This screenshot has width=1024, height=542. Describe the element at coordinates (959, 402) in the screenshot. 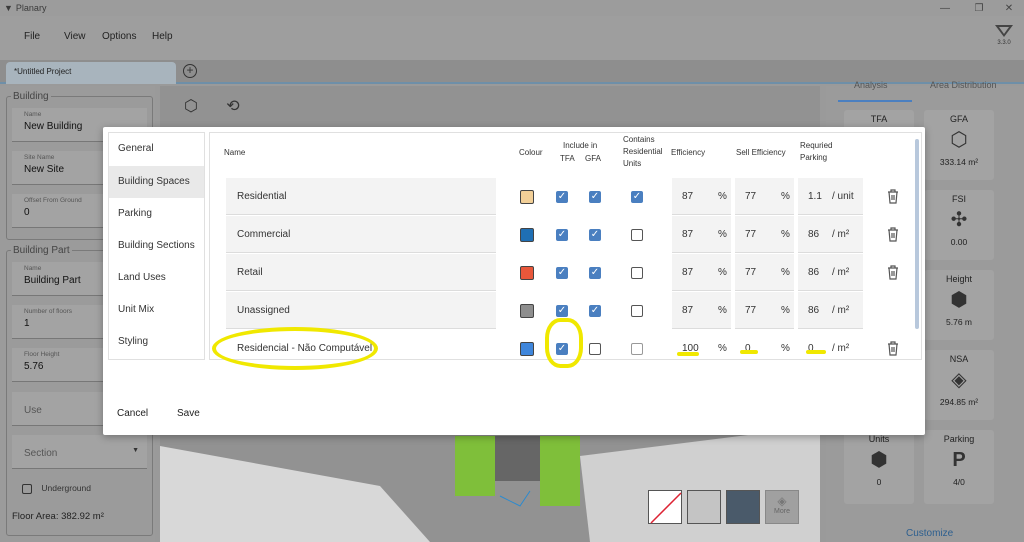

I see `nsa-value: 294.85 m²` at that location.